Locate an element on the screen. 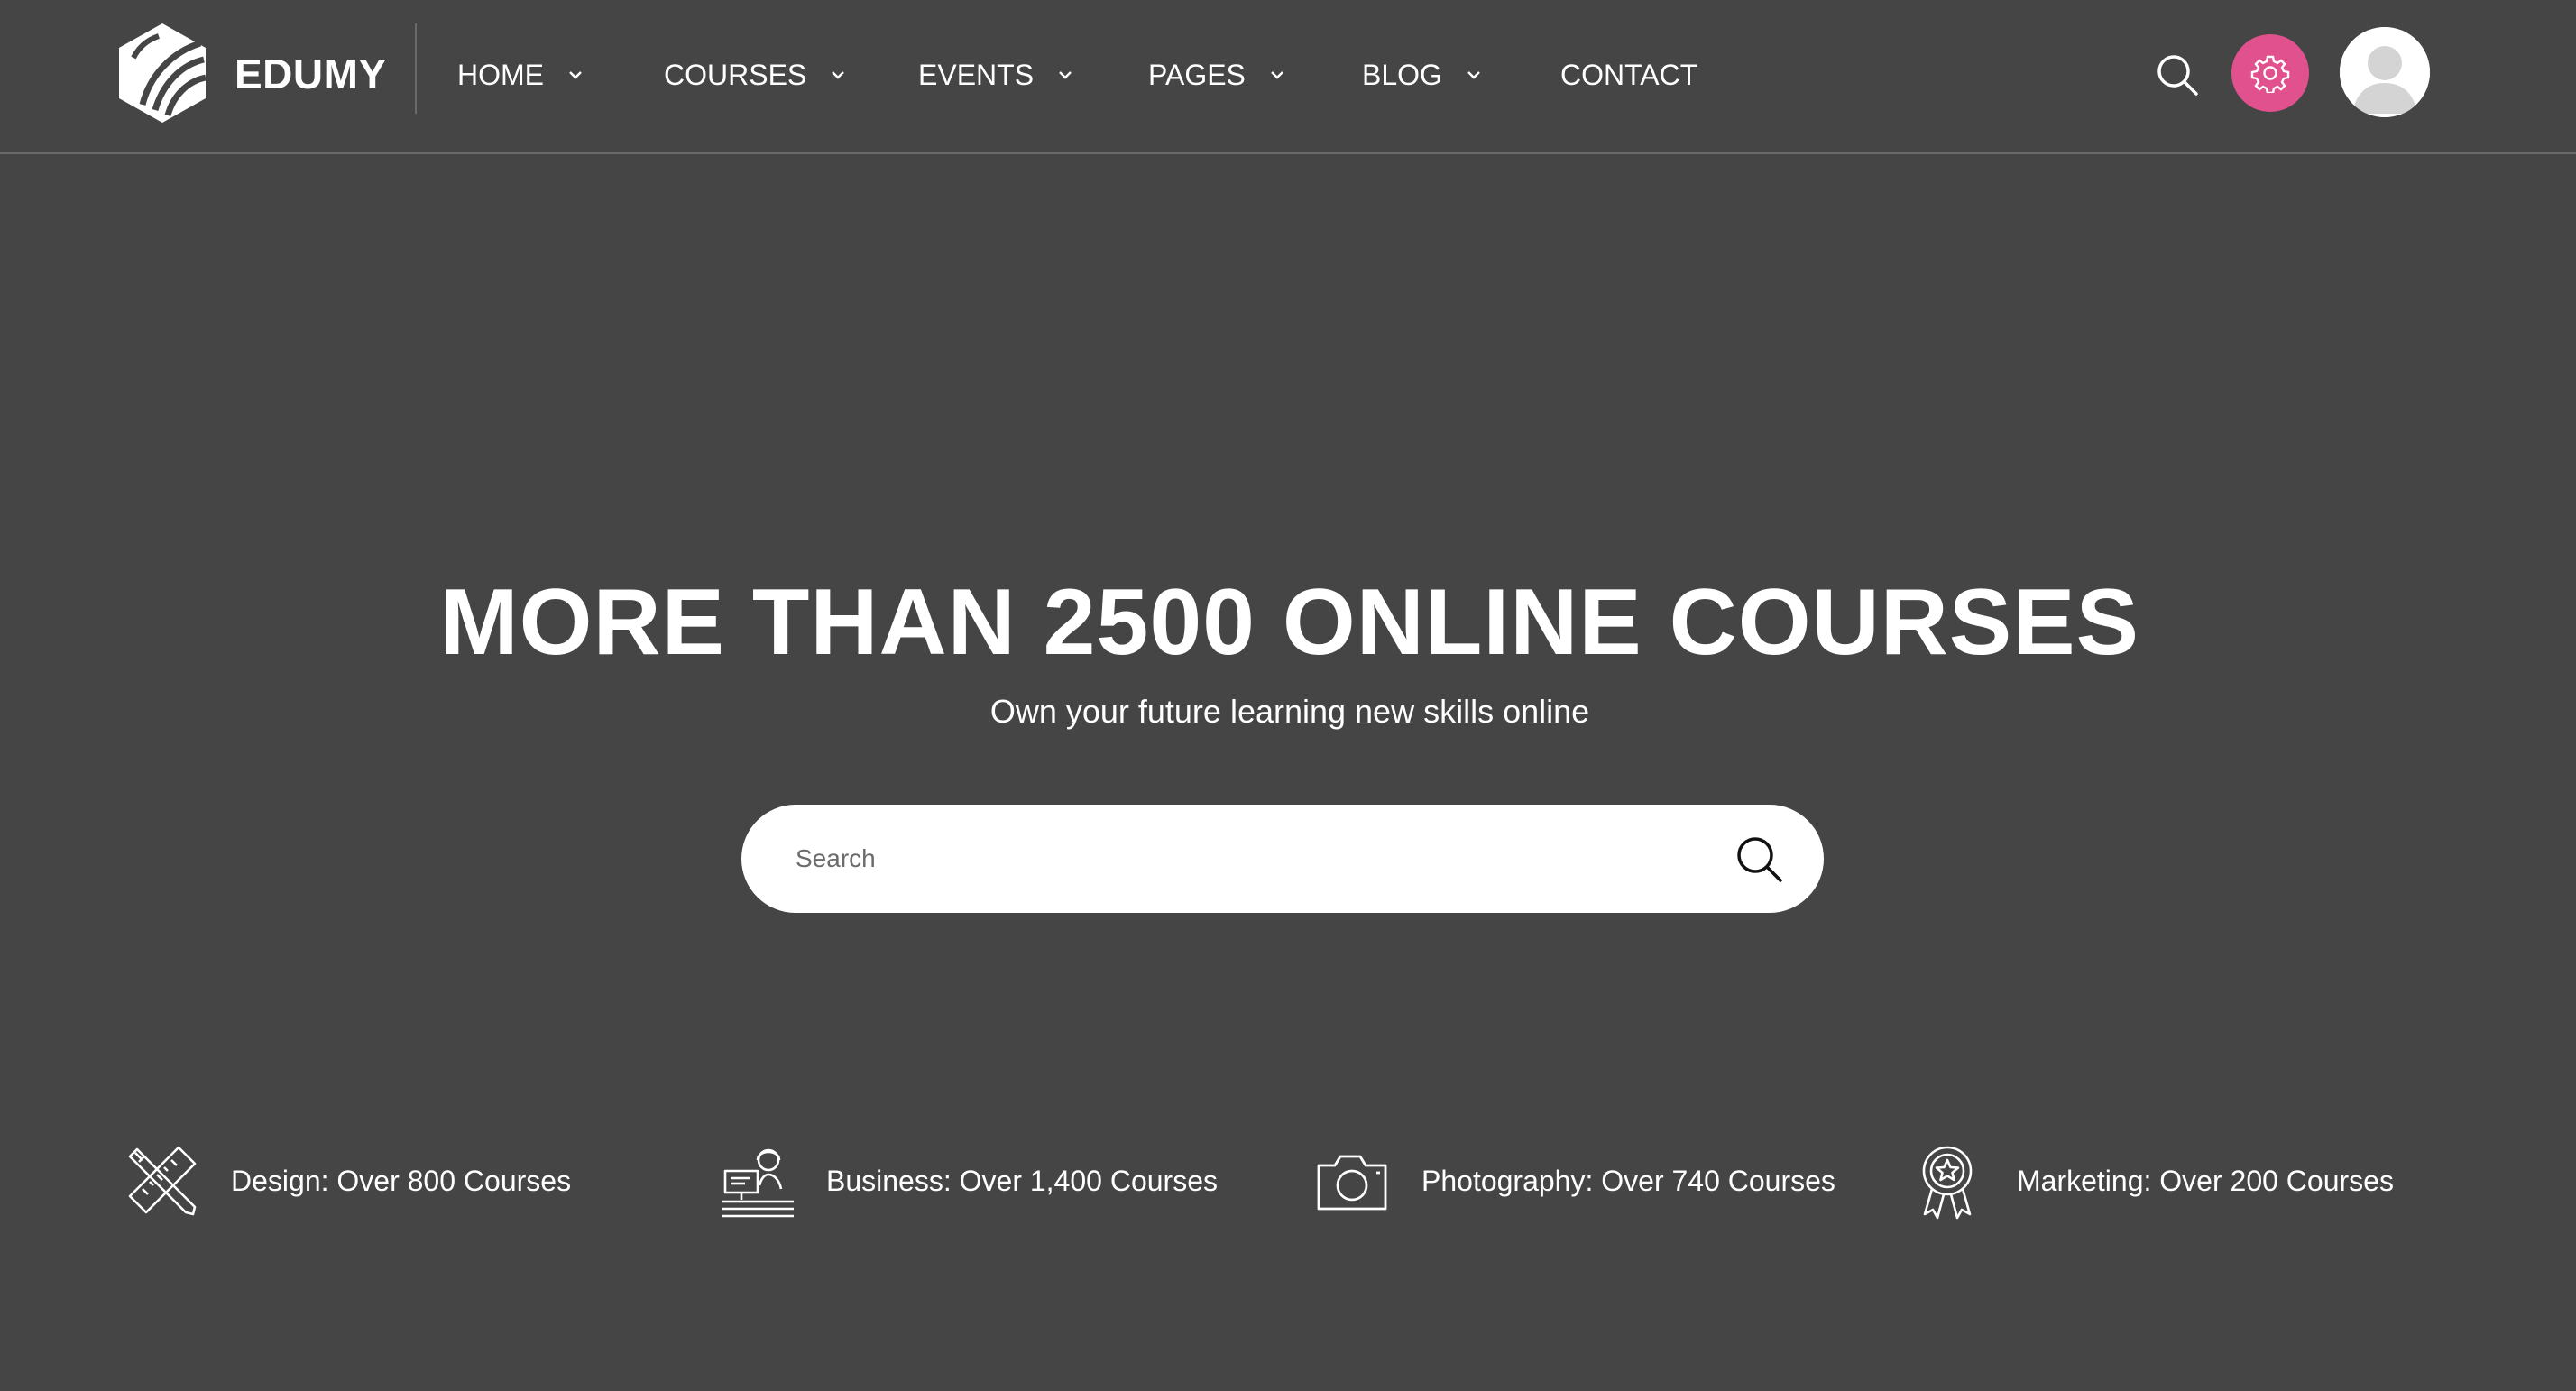 This screenshot has width=2576, height=1391. award-badge-icon is located at coordinates (1947, 1183).